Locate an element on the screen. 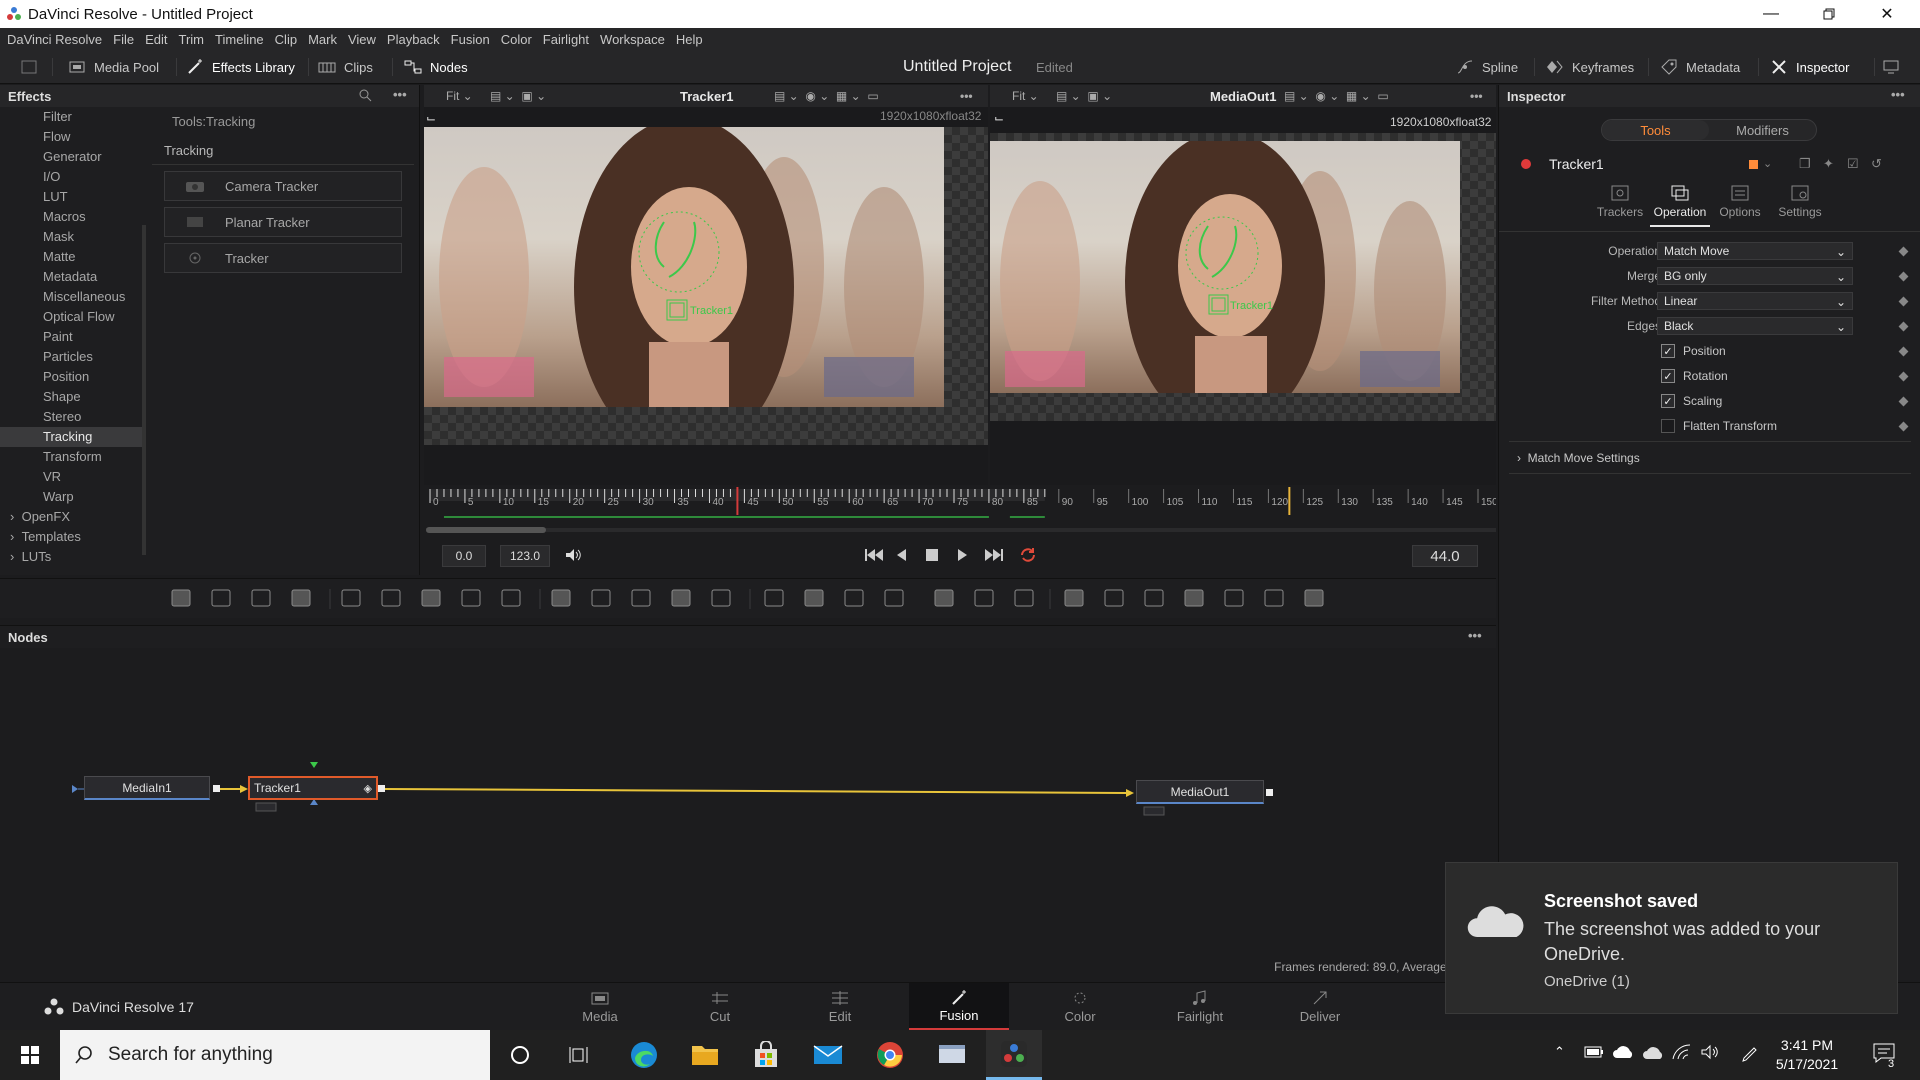 Image resolution: width=1920 pixels, height=1080 pixels. node-enable-dot is located at coordinates (1526, 164).